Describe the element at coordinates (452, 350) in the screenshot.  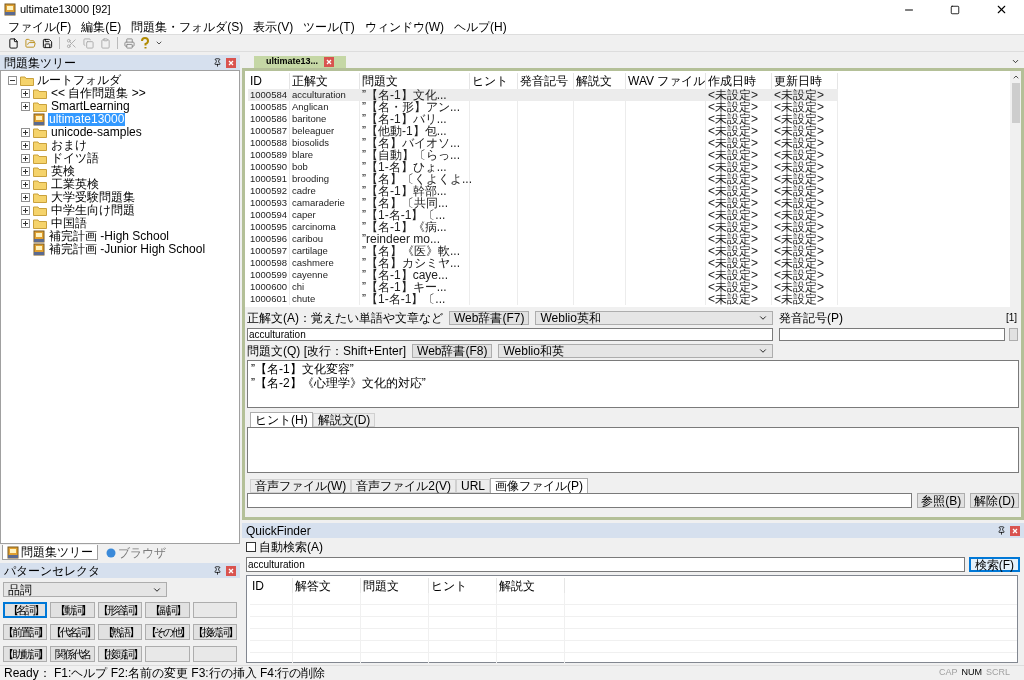
I see `web-dictionary-button: Web辞書(F8)` at that location.